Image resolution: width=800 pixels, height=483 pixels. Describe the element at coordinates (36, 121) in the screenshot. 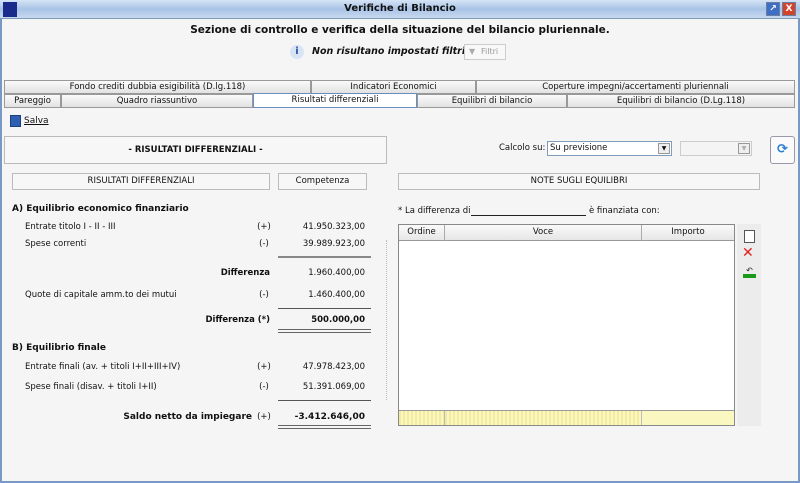

I see `save-label: Salva` at that location.